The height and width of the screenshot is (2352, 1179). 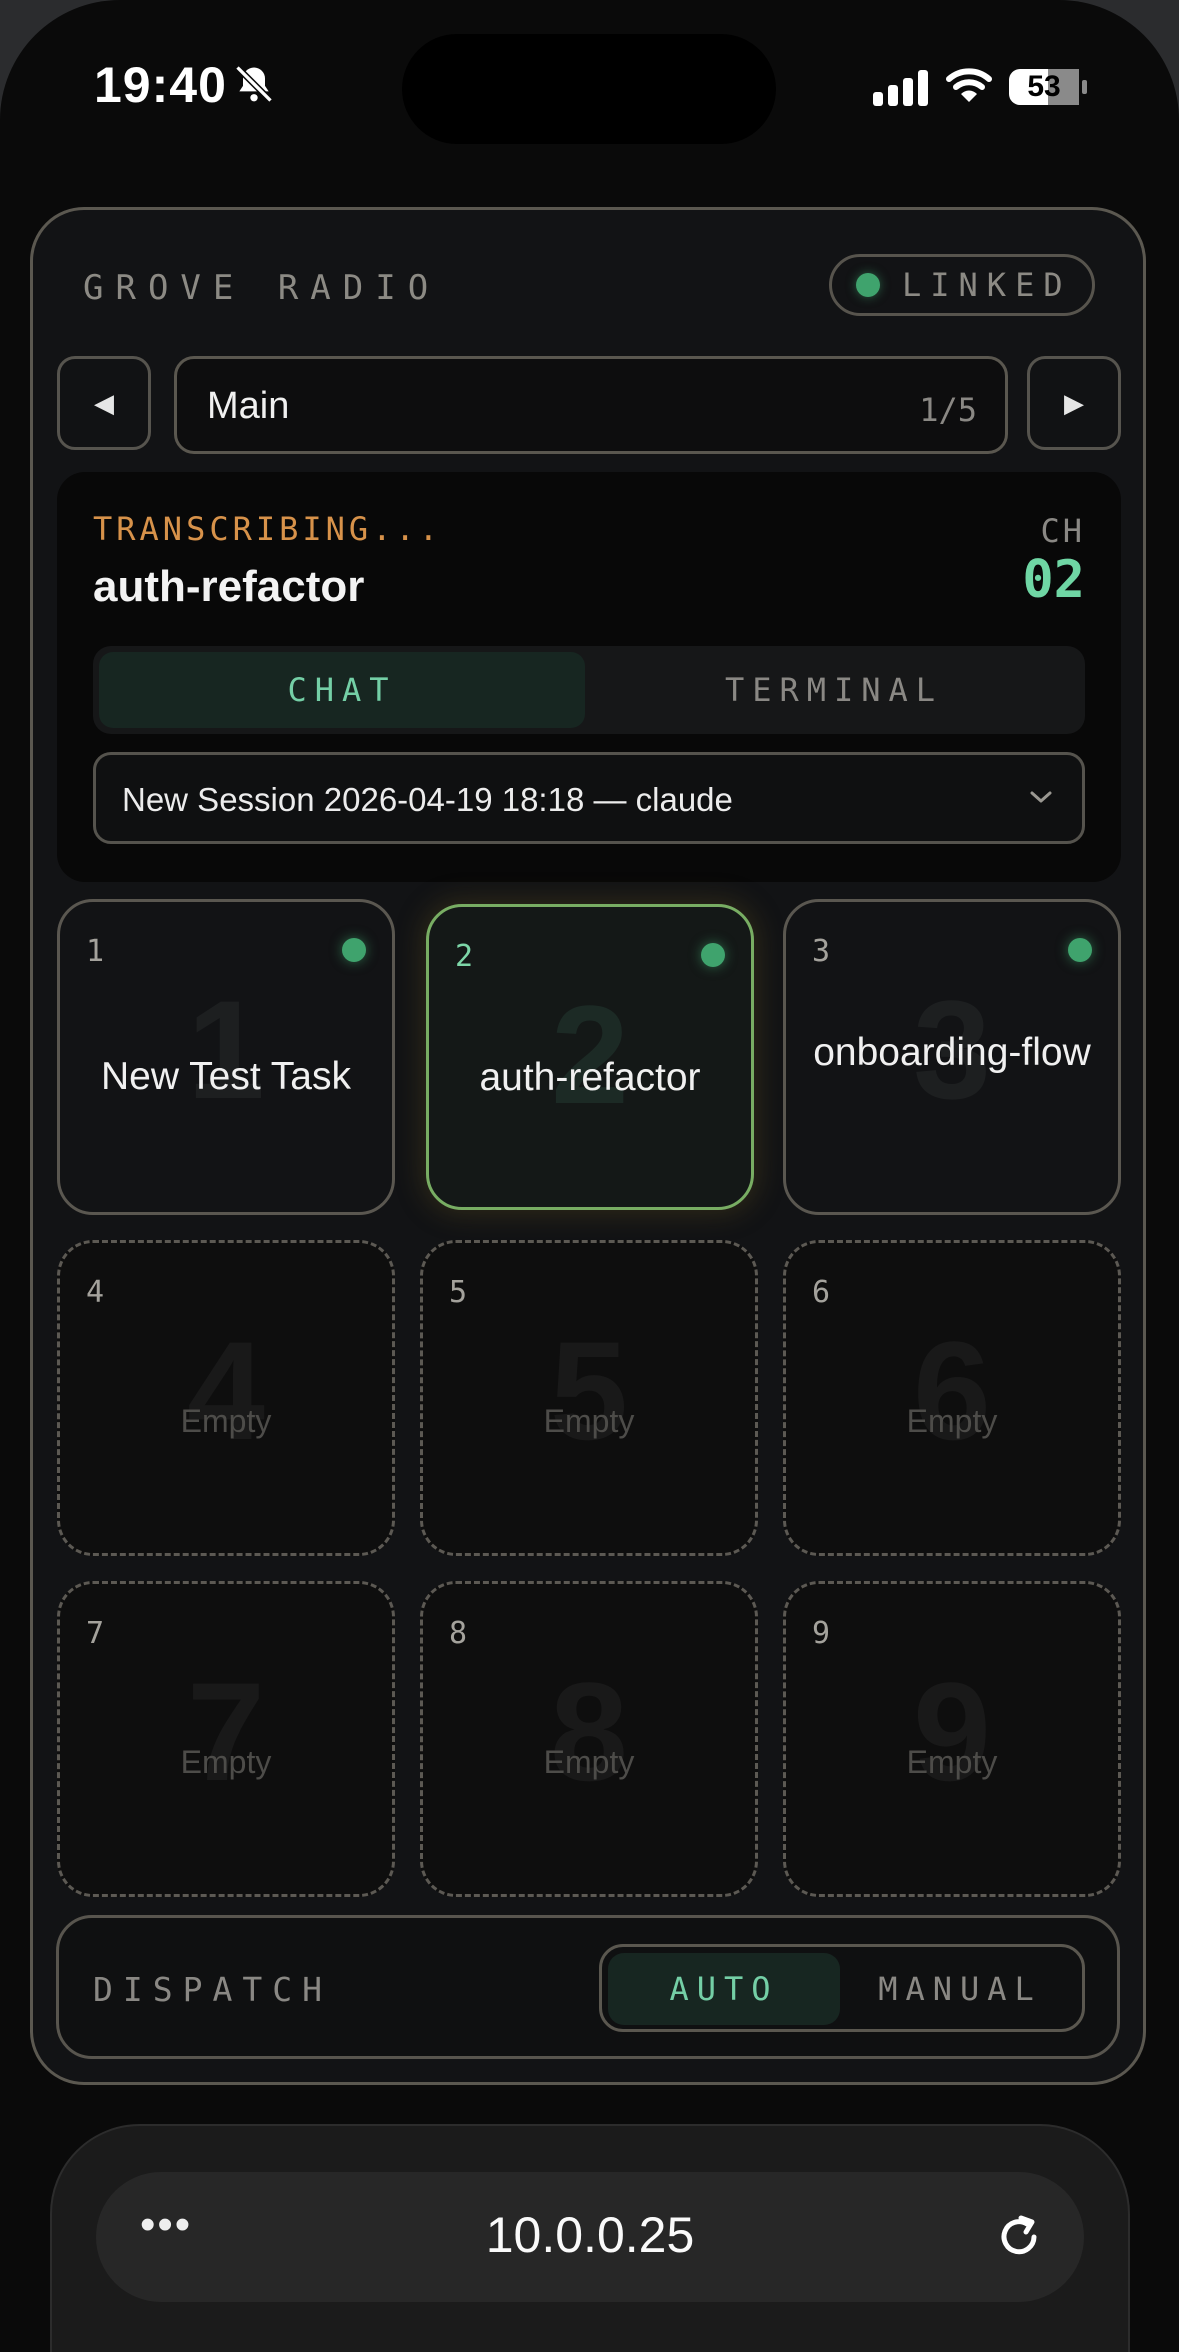 I want to click on next-page-button: ▶, so click(x=1074, y=403).